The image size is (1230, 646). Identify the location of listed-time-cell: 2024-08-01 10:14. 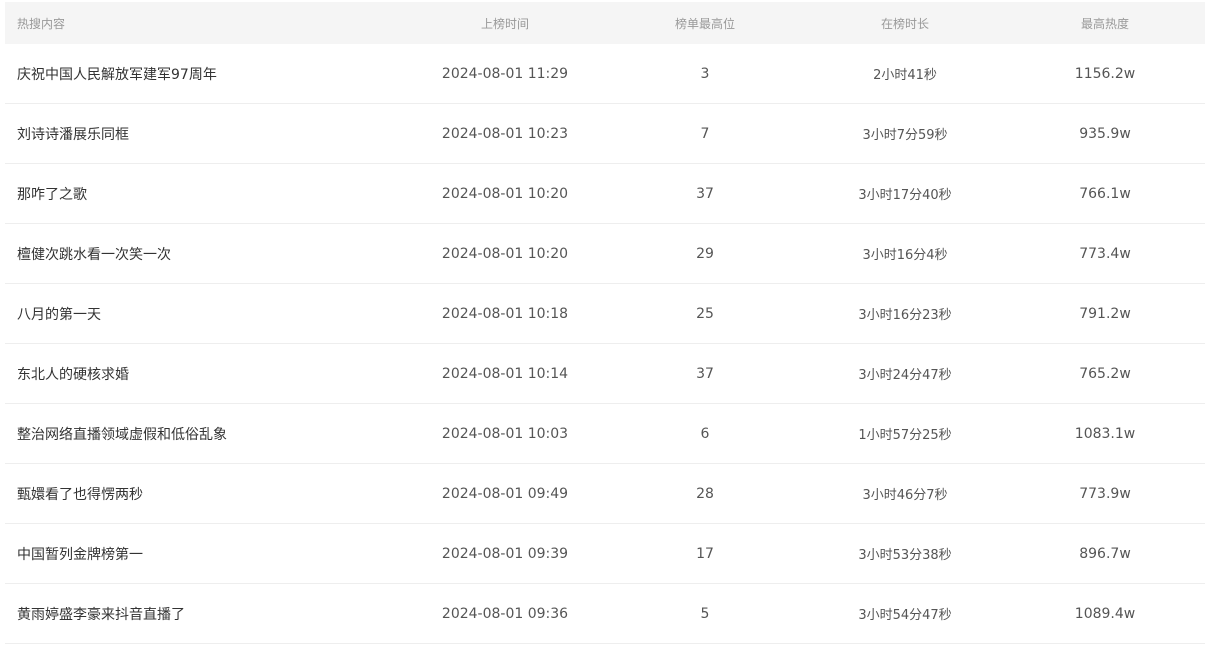
(505, 373).